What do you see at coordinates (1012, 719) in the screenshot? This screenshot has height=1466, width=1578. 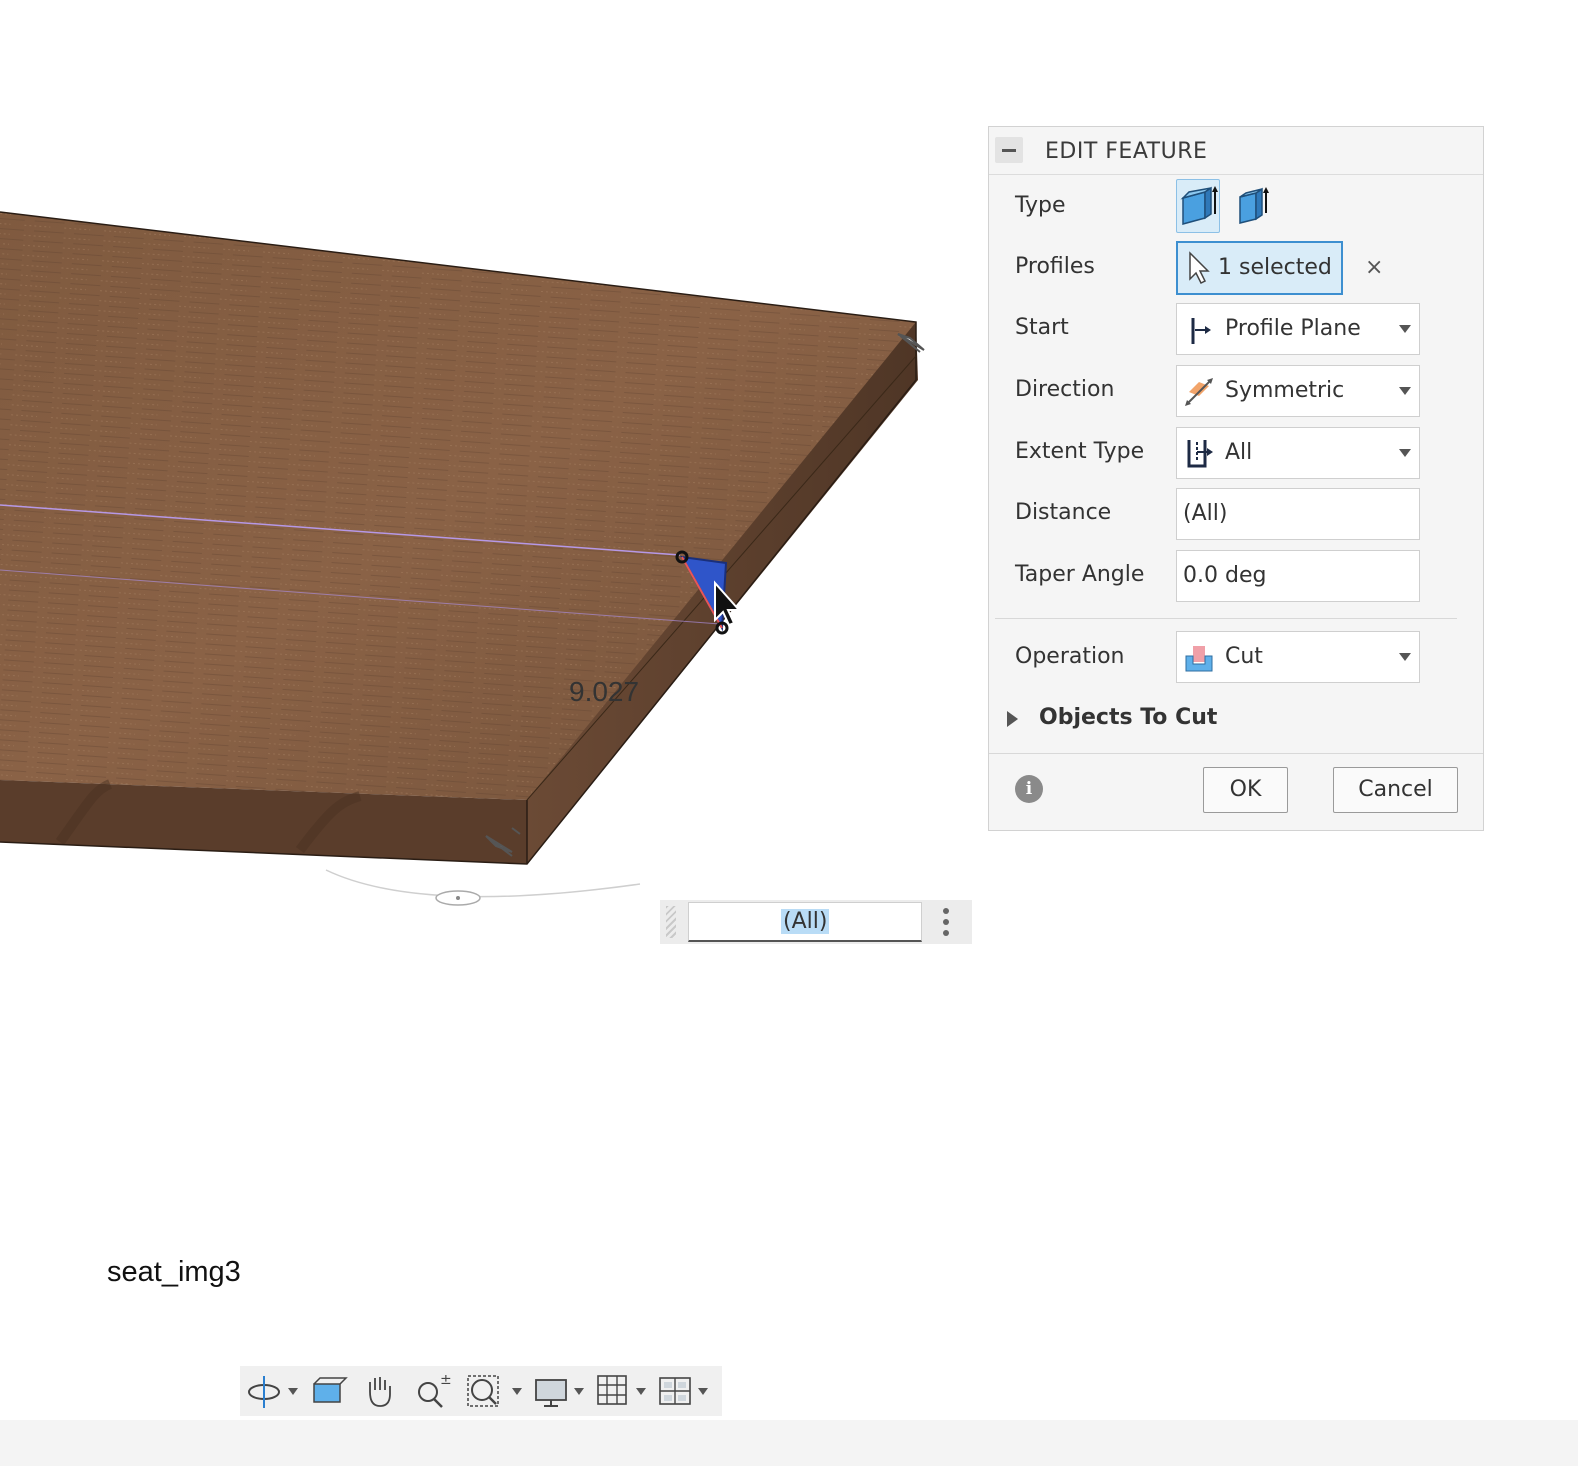 I see `chevron-right-icon` at bounding box center [1012, 719].